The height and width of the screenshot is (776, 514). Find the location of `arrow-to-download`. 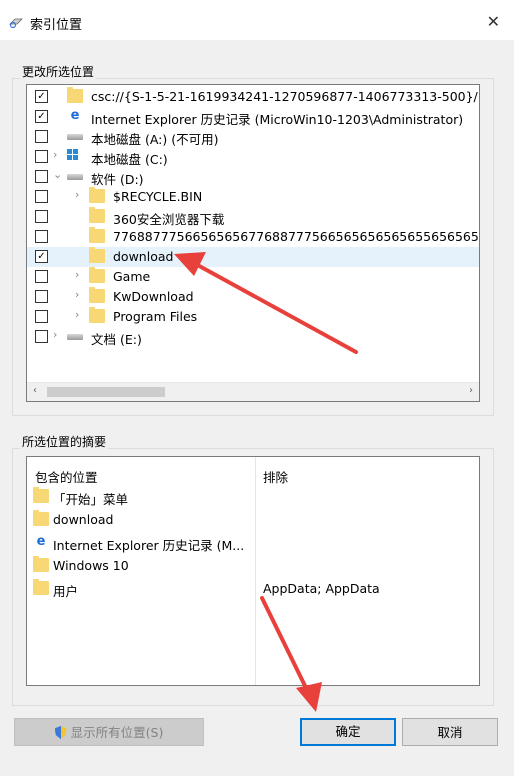

arrow-to-download is located at coordinates (266, 303).